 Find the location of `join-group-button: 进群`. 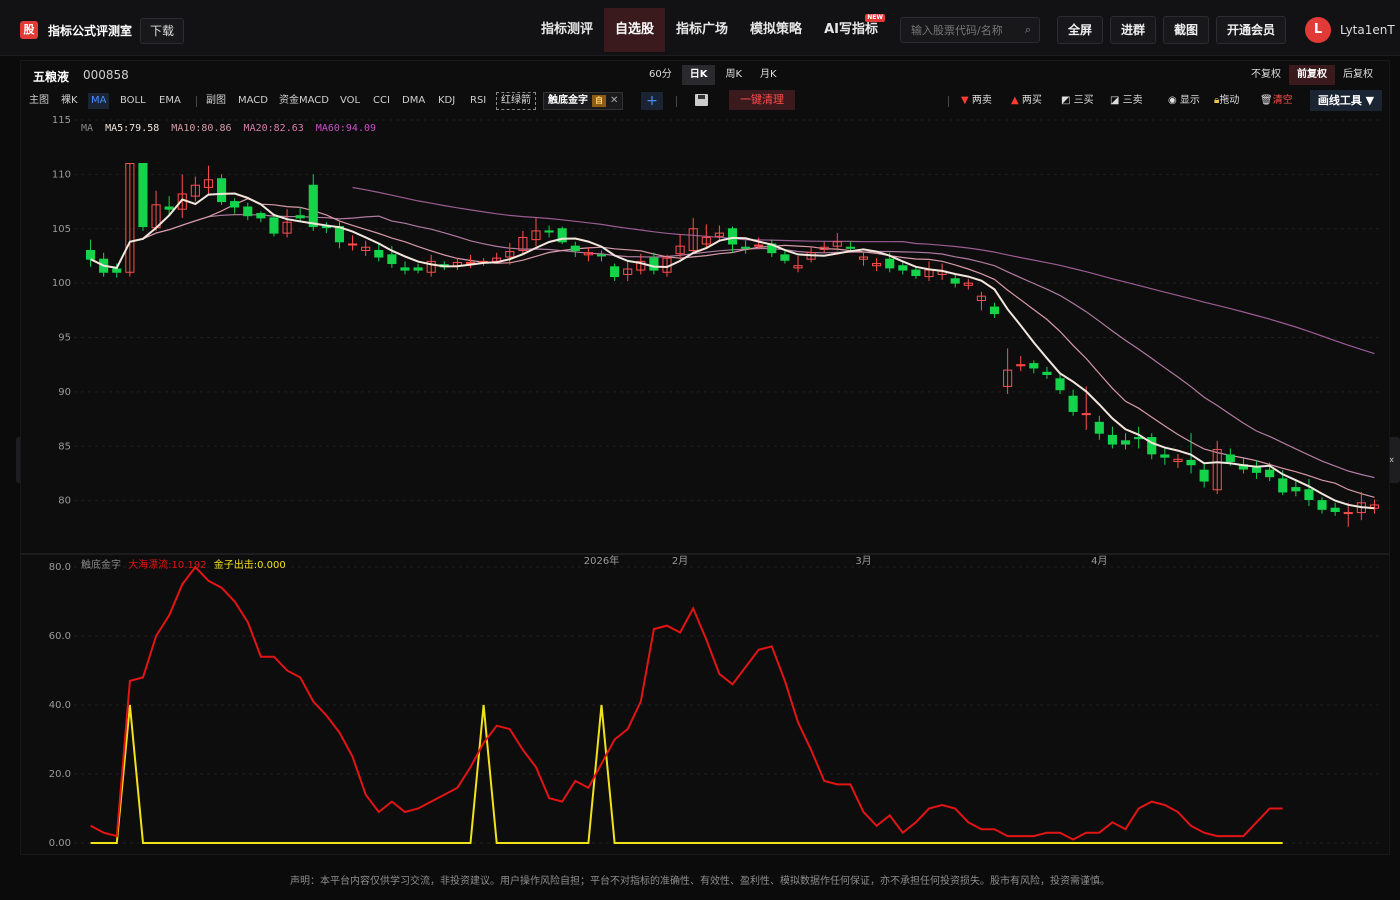

join-group-button: 进群 is located at coordinates (1133, 30).